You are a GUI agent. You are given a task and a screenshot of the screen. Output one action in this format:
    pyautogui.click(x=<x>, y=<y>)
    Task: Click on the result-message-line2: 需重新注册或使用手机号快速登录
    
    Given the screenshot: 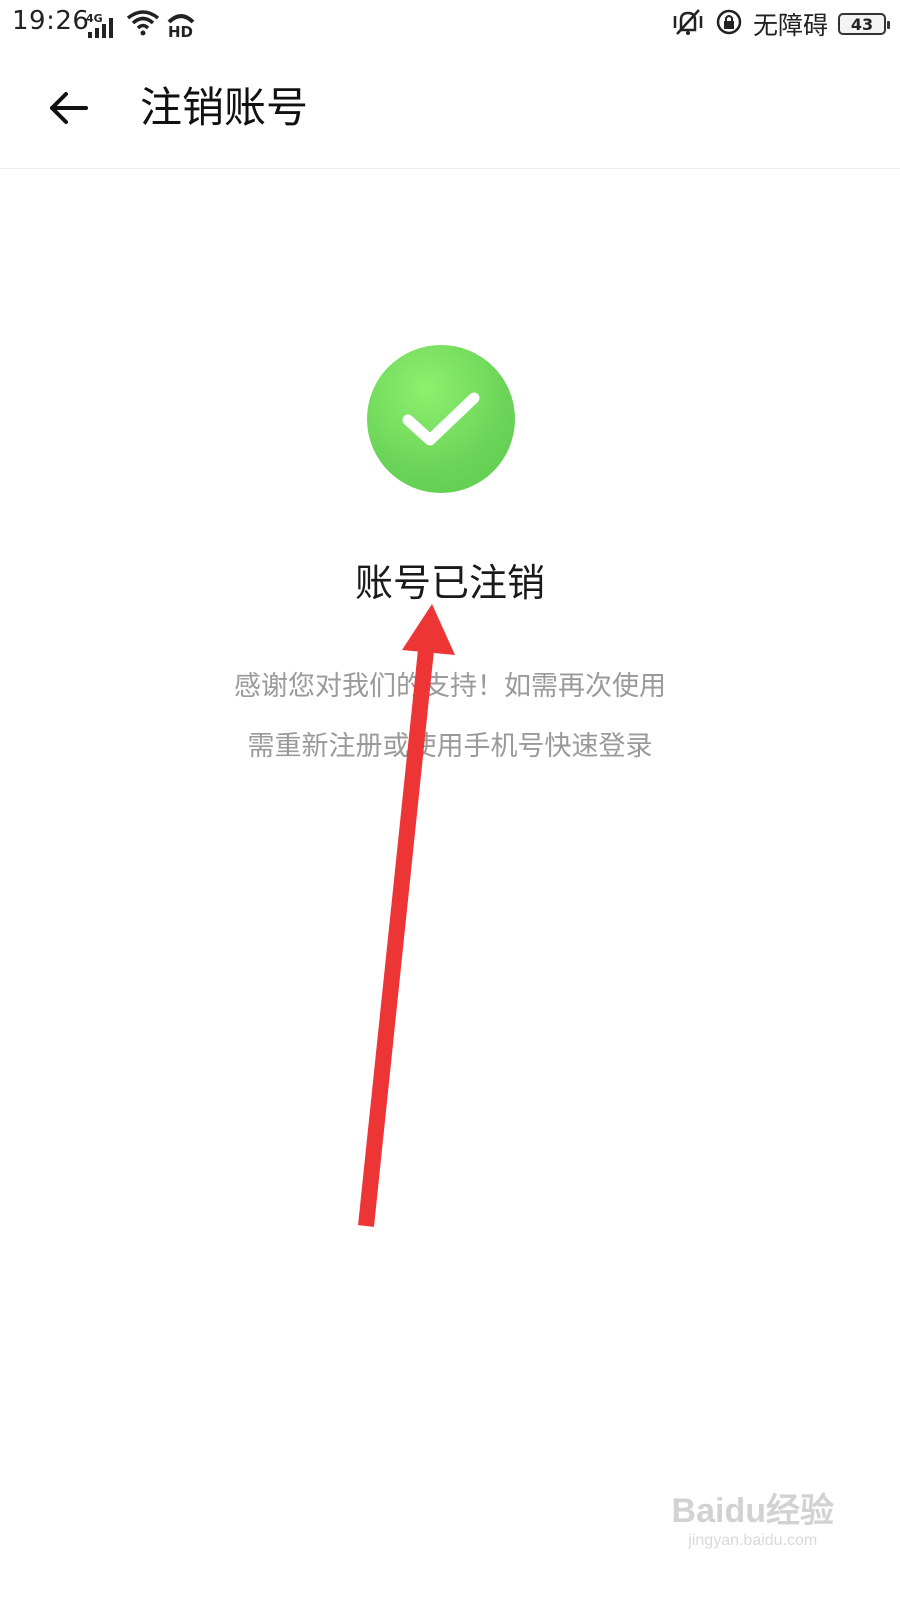 What is the action you would take?
    pyautogui.click(x=450, y=746)
    